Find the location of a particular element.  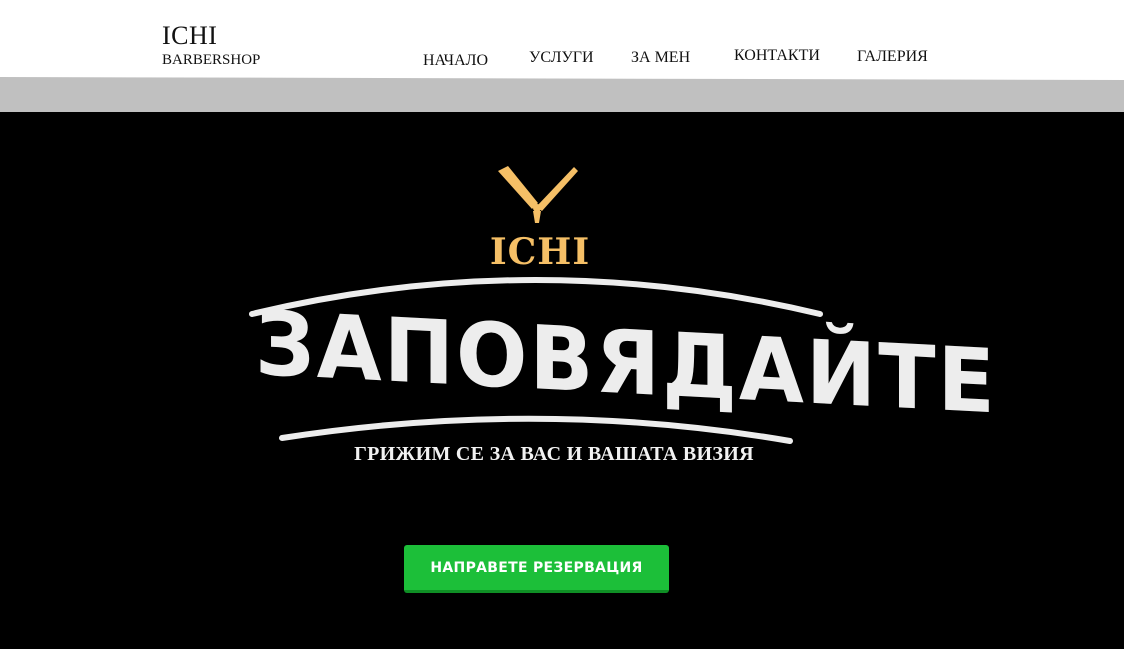

nav-item-services: УСЛУГИ is located at coordinates (561, 58).